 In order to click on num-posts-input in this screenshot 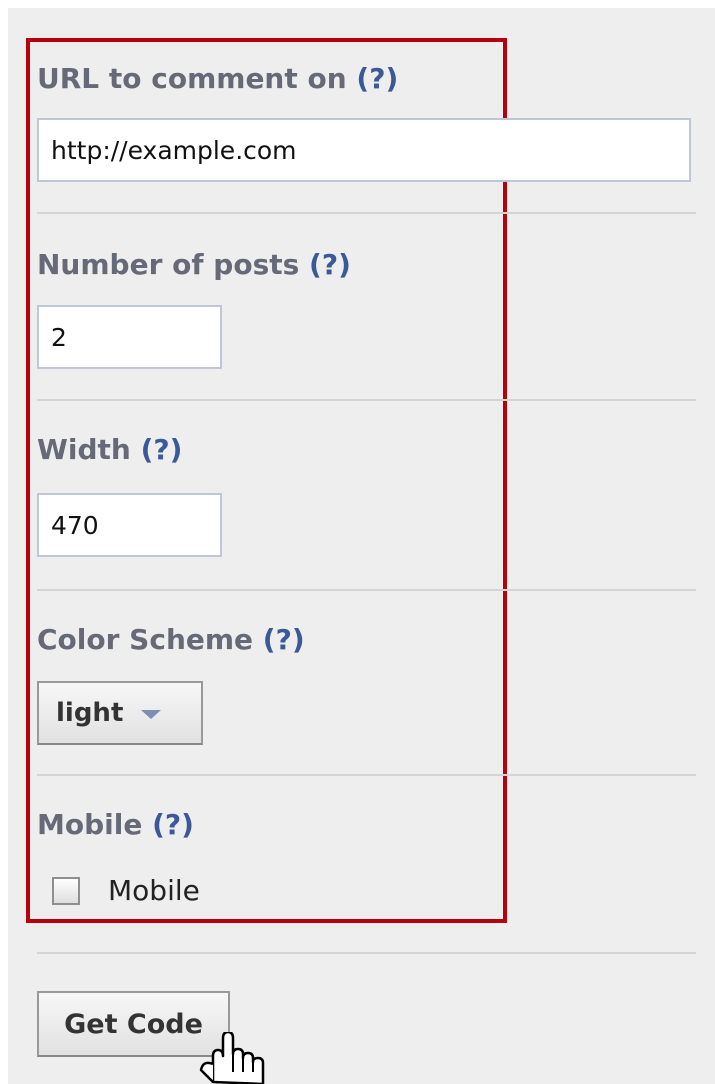, I will do `click(129, 337)`.